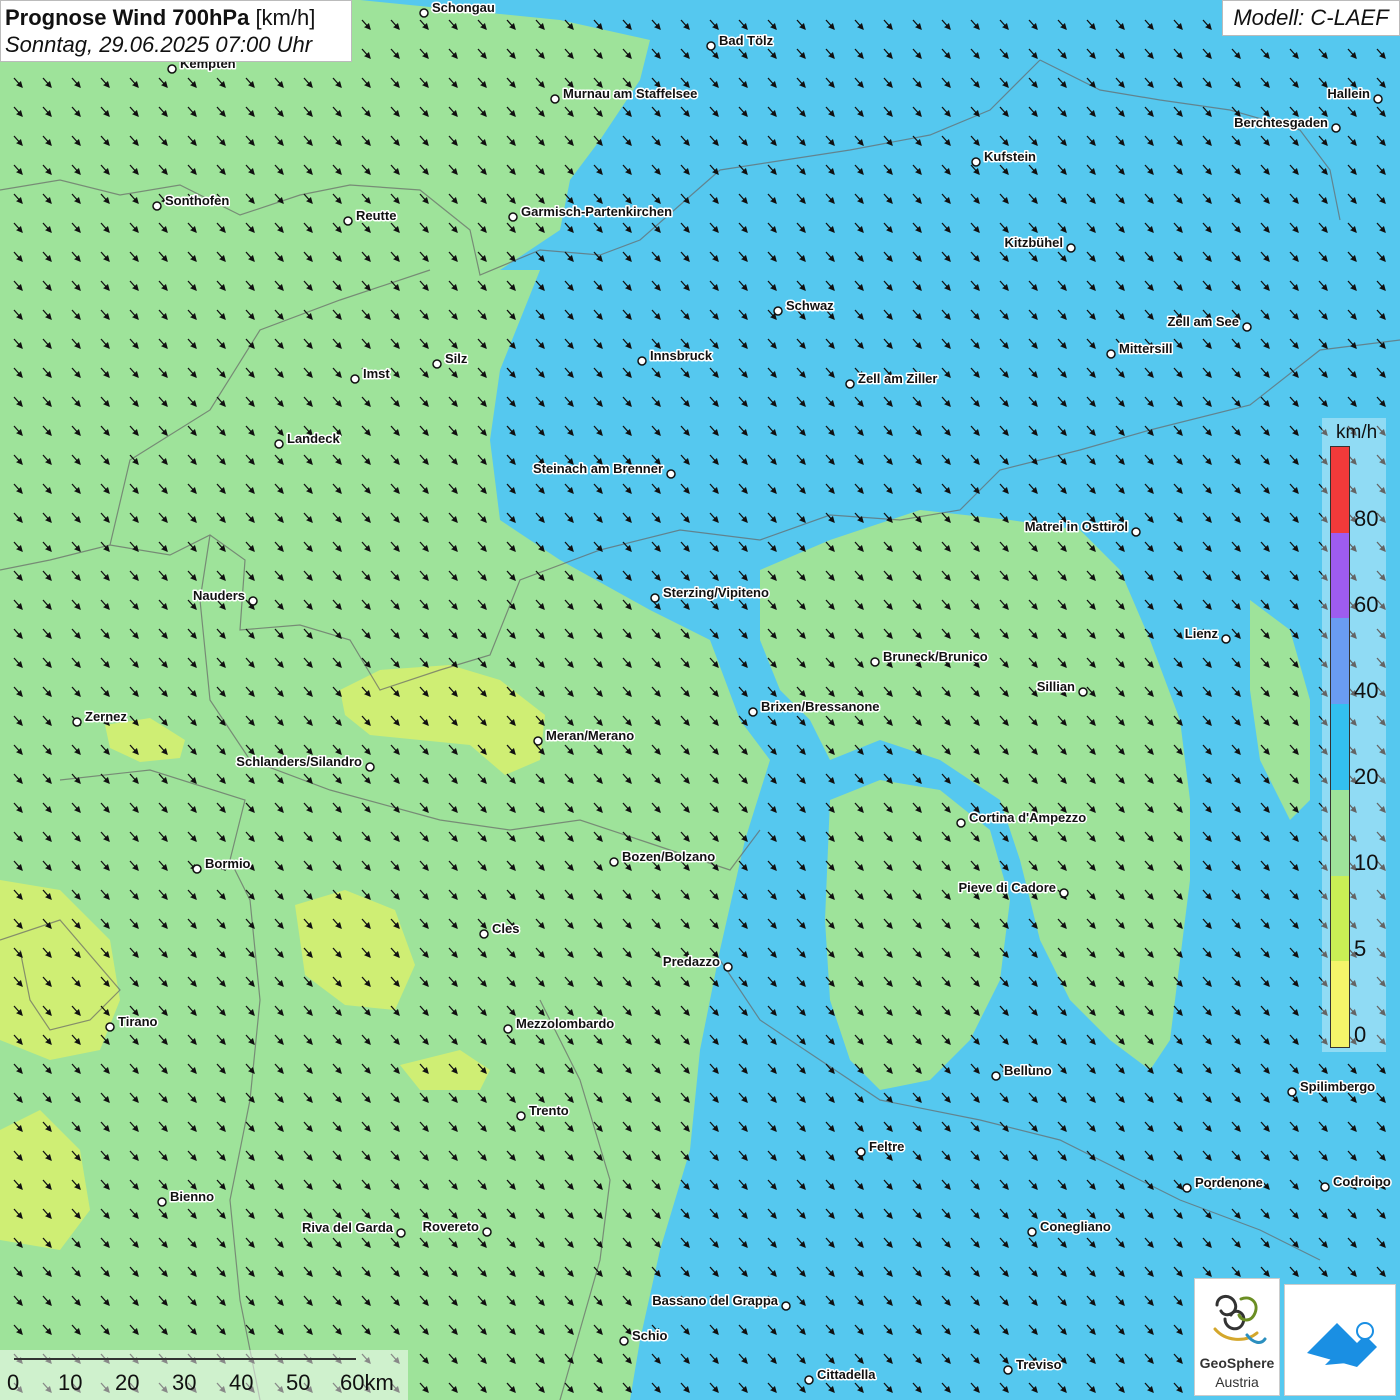 This screenshot has width=1400, height=1400. Describe the element at coordinates (721, 1301) in the screenshot. I see `city-marker: Bassano del Grappa` at that location.